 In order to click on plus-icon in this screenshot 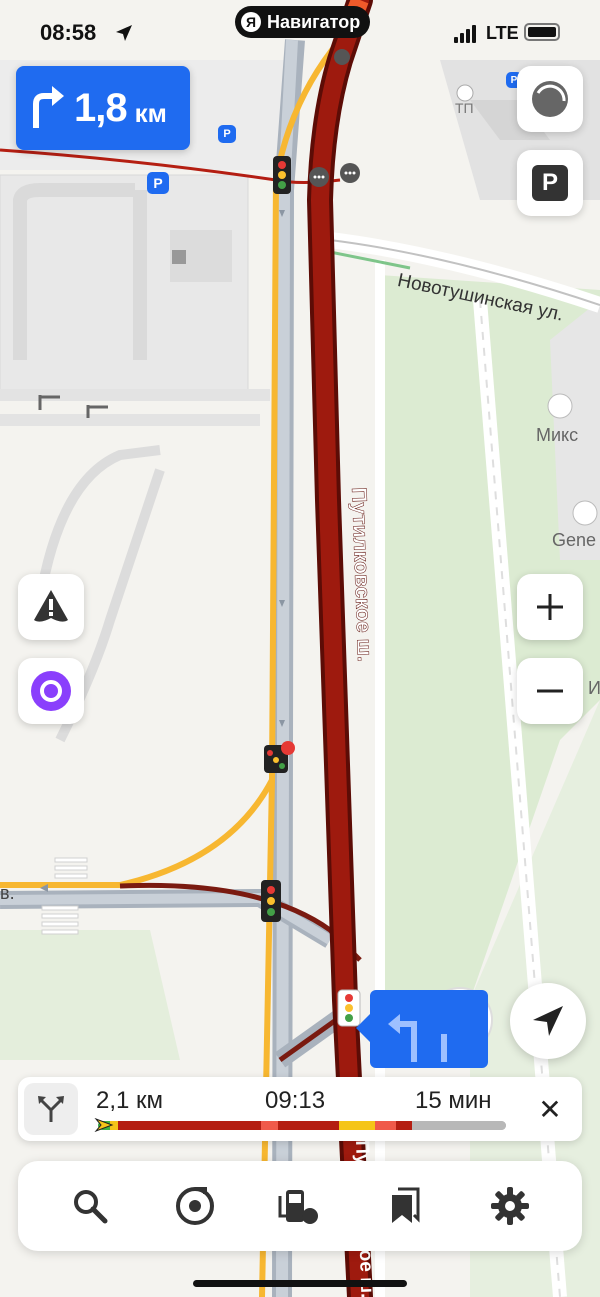, I will do `click(550, 607)`.